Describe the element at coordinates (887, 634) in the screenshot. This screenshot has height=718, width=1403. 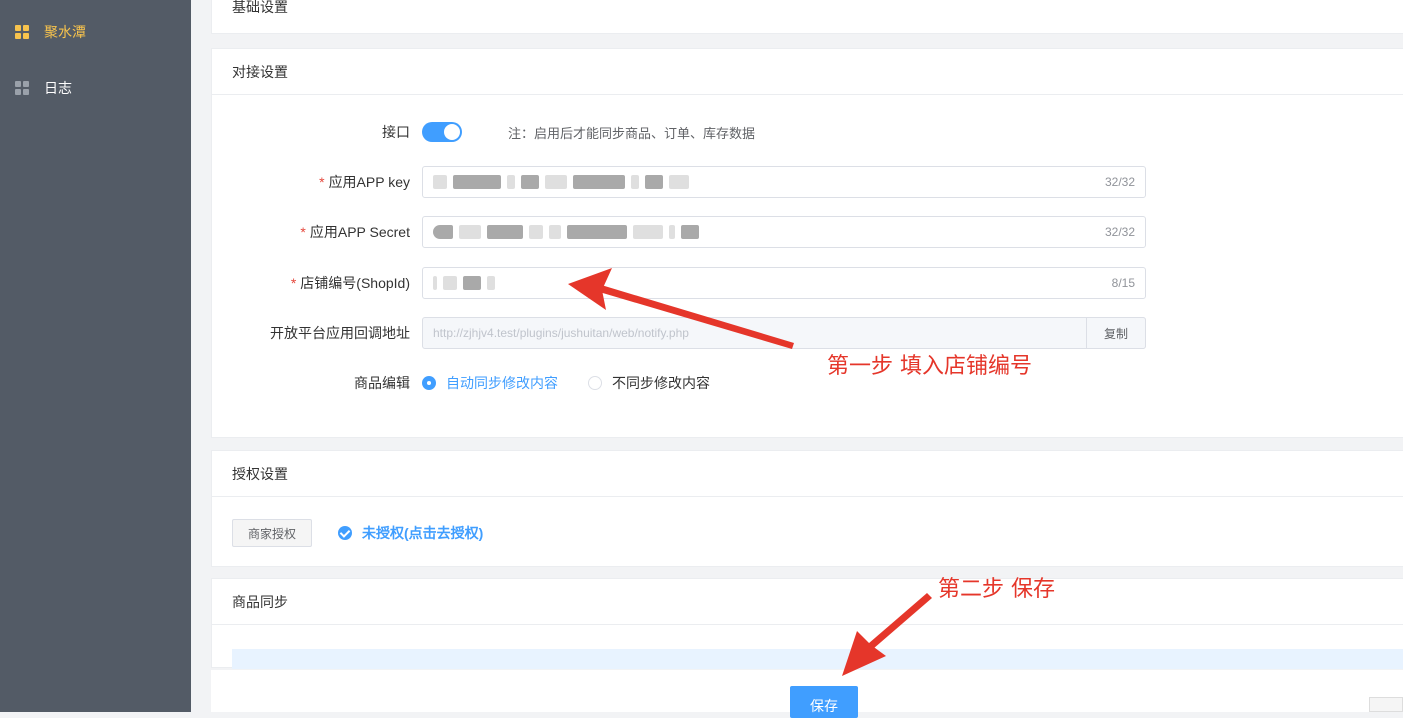
I see `arrow-step2` at that location.